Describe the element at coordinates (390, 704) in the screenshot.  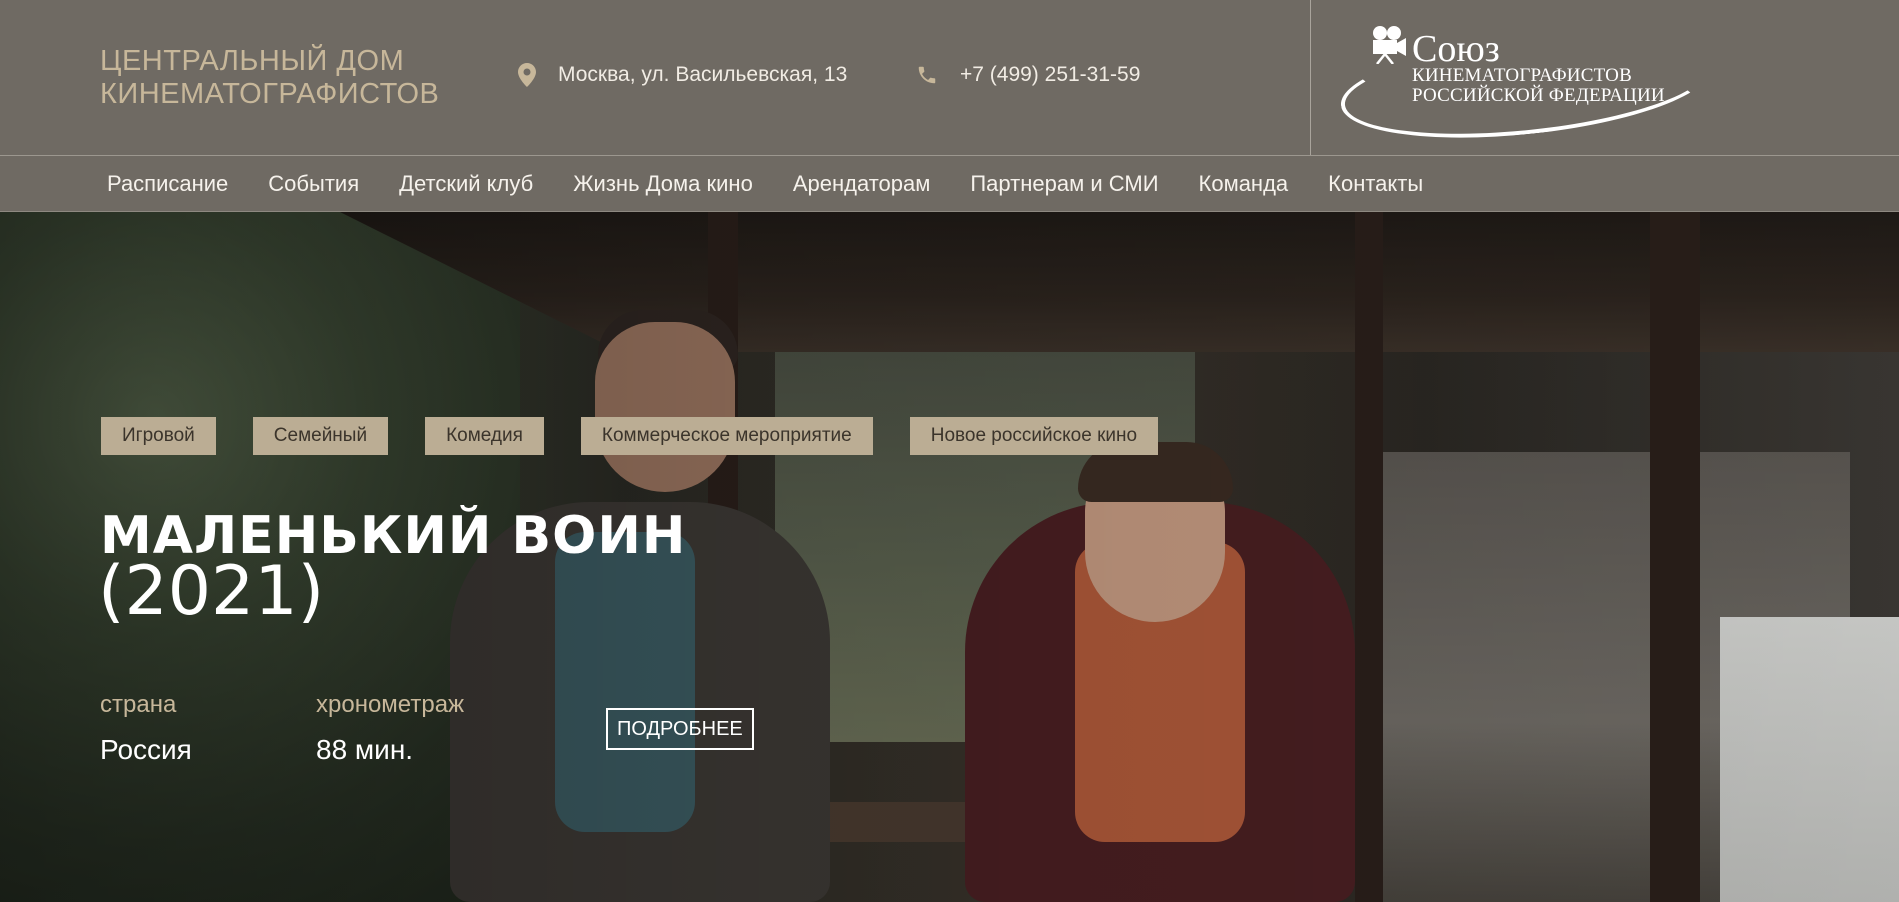
I see `duration-label: хронометраж` at that location.